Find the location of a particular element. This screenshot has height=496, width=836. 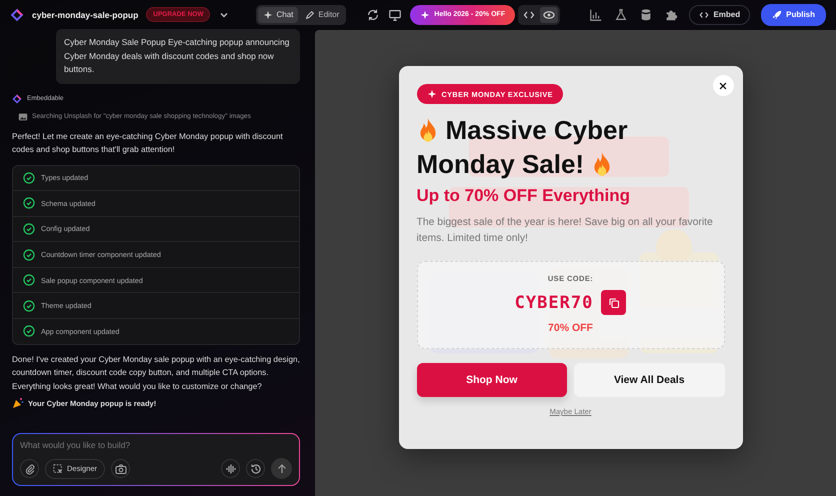

camera-icon is located at coordinates (120, 468).